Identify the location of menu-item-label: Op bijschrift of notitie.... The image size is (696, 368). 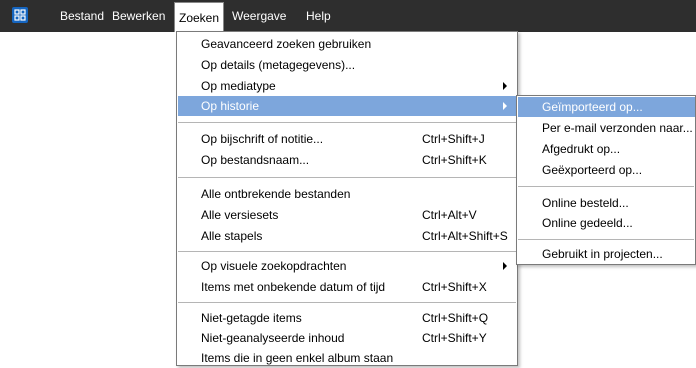
(262, 139).